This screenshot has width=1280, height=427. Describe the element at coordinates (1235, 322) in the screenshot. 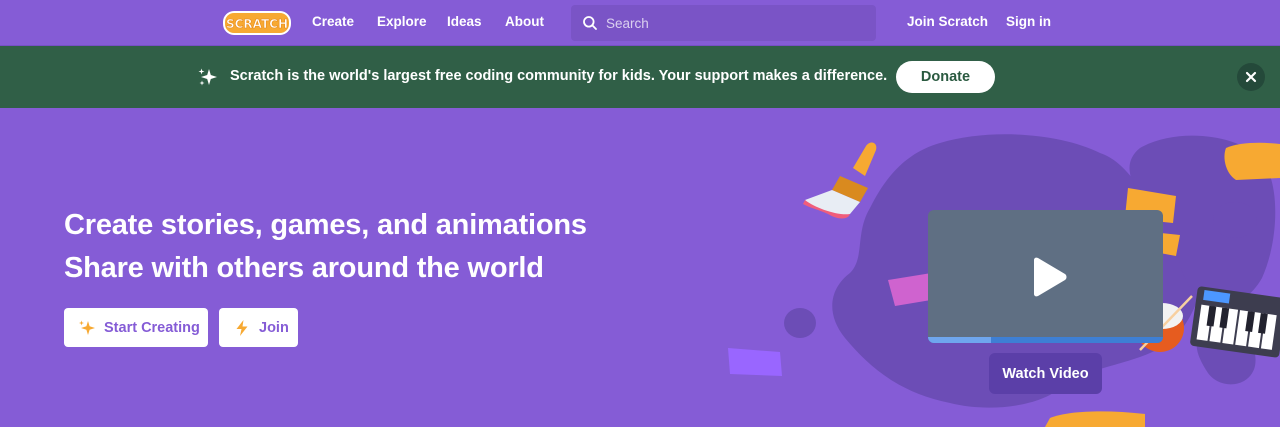

I see `piano-illustration` at that location.